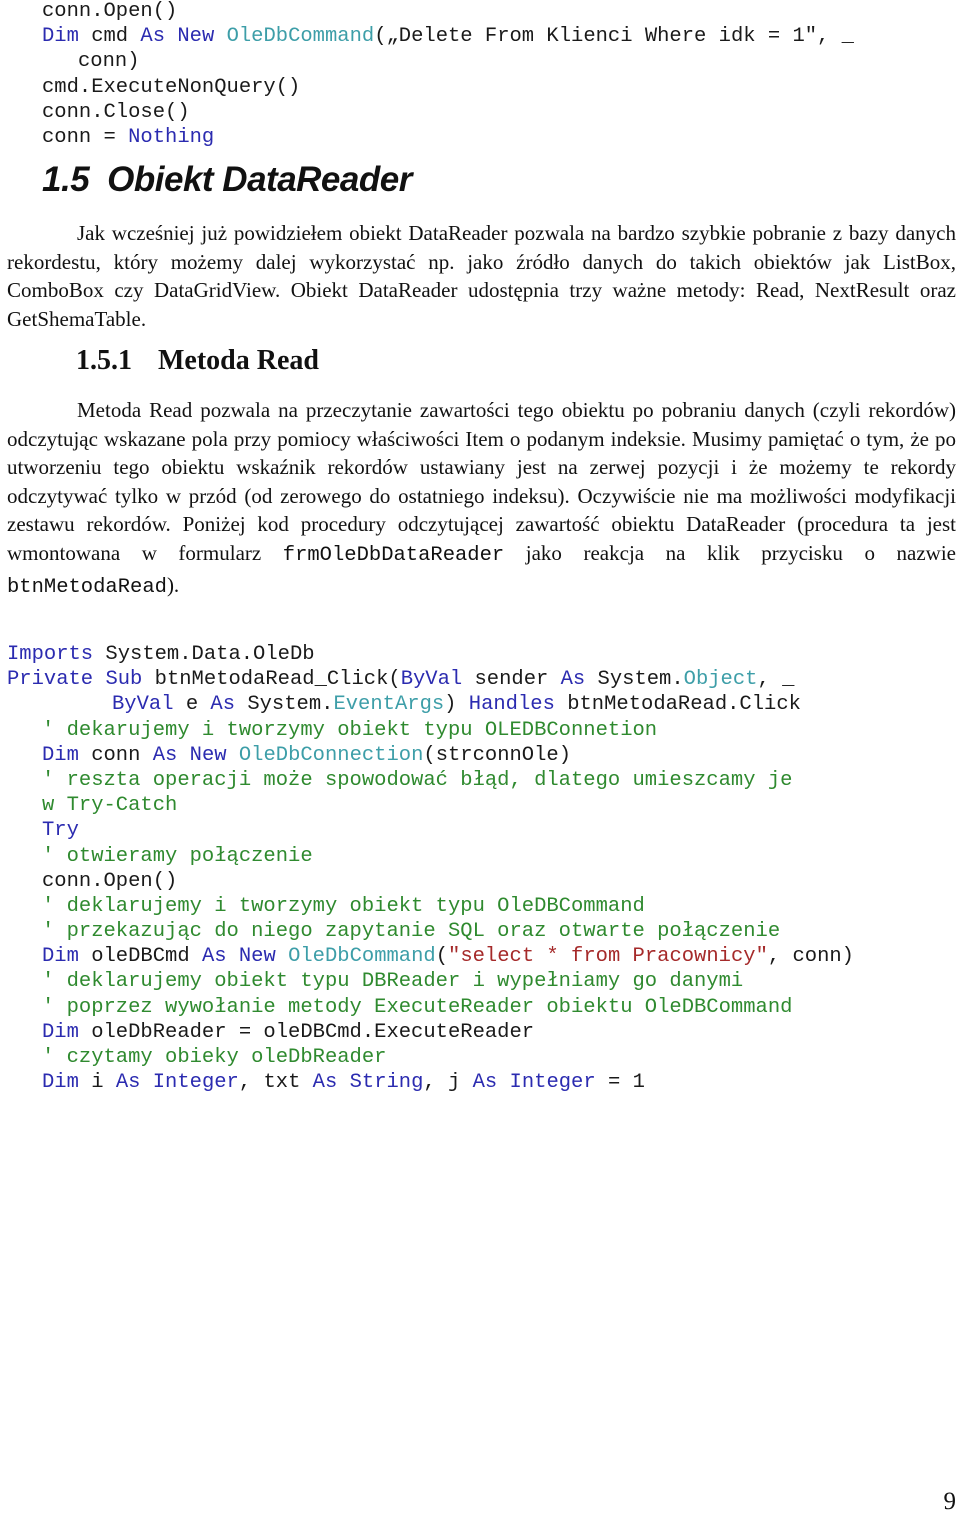 The height and width of the screenshot is (1524, 960). What do you see at coordinates (608, 957) in the screenshot?
I see `code-string: "select * from Pracownicy"` at bounding box center [608, 957].